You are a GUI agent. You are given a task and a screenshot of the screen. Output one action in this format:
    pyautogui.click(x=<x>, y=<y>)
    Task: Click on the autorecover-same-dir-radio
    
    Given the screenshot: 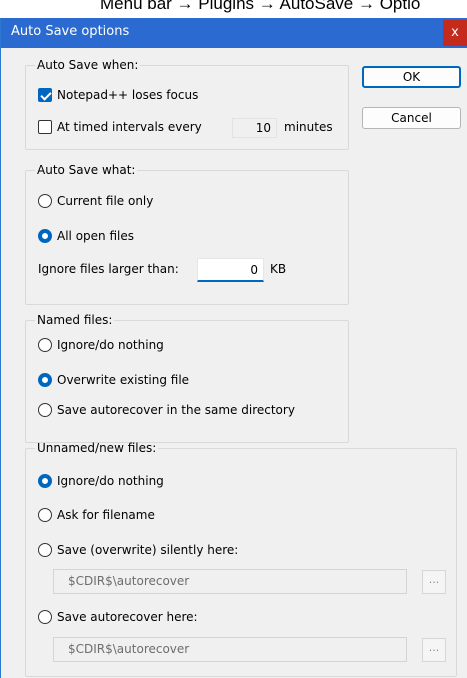 What is the action you would take?
    pyautogui.click(x=45, y=410)
    